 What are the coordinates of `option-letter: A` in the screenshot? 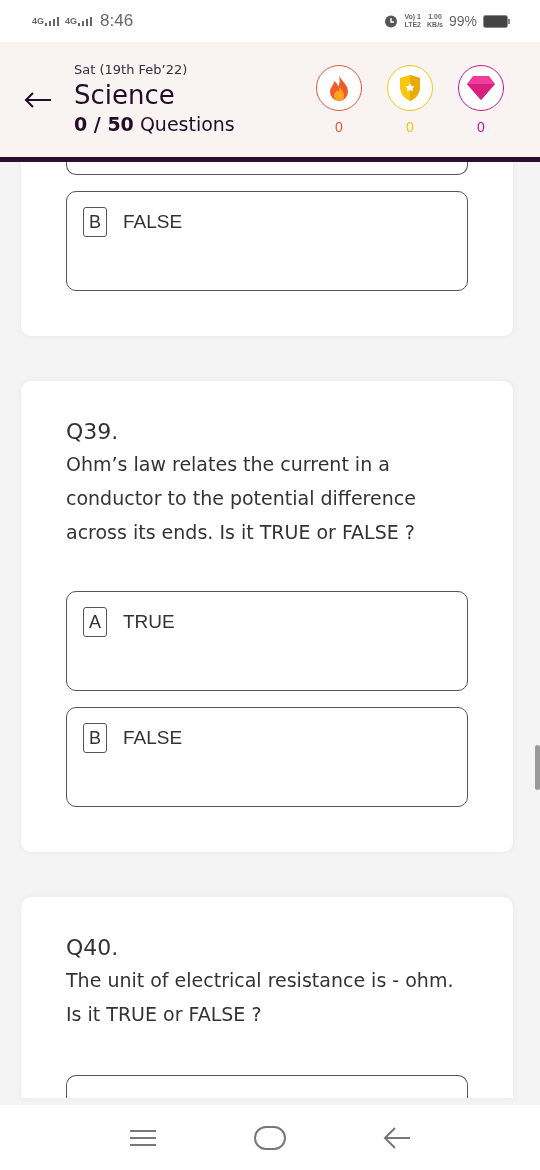 It's located at (95, 622).